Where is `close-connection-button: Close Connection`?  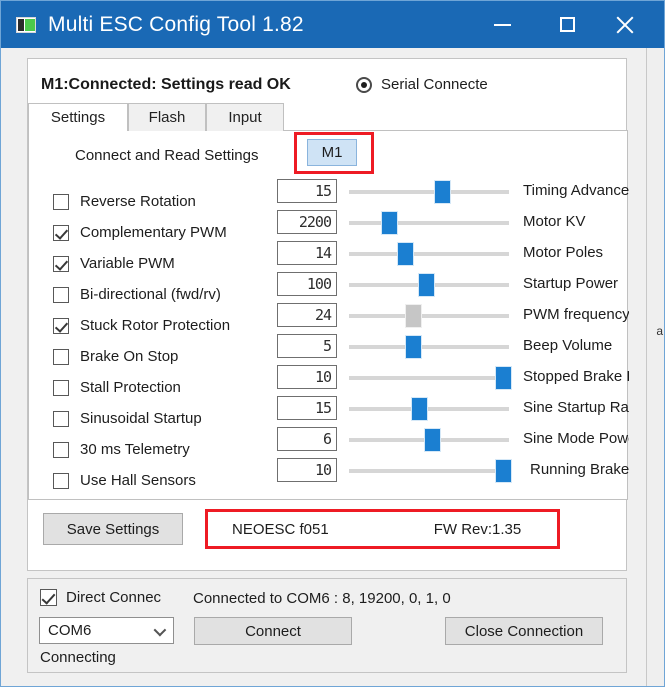
close-connection-button: Close Connection is located at coordinates (524, 631).